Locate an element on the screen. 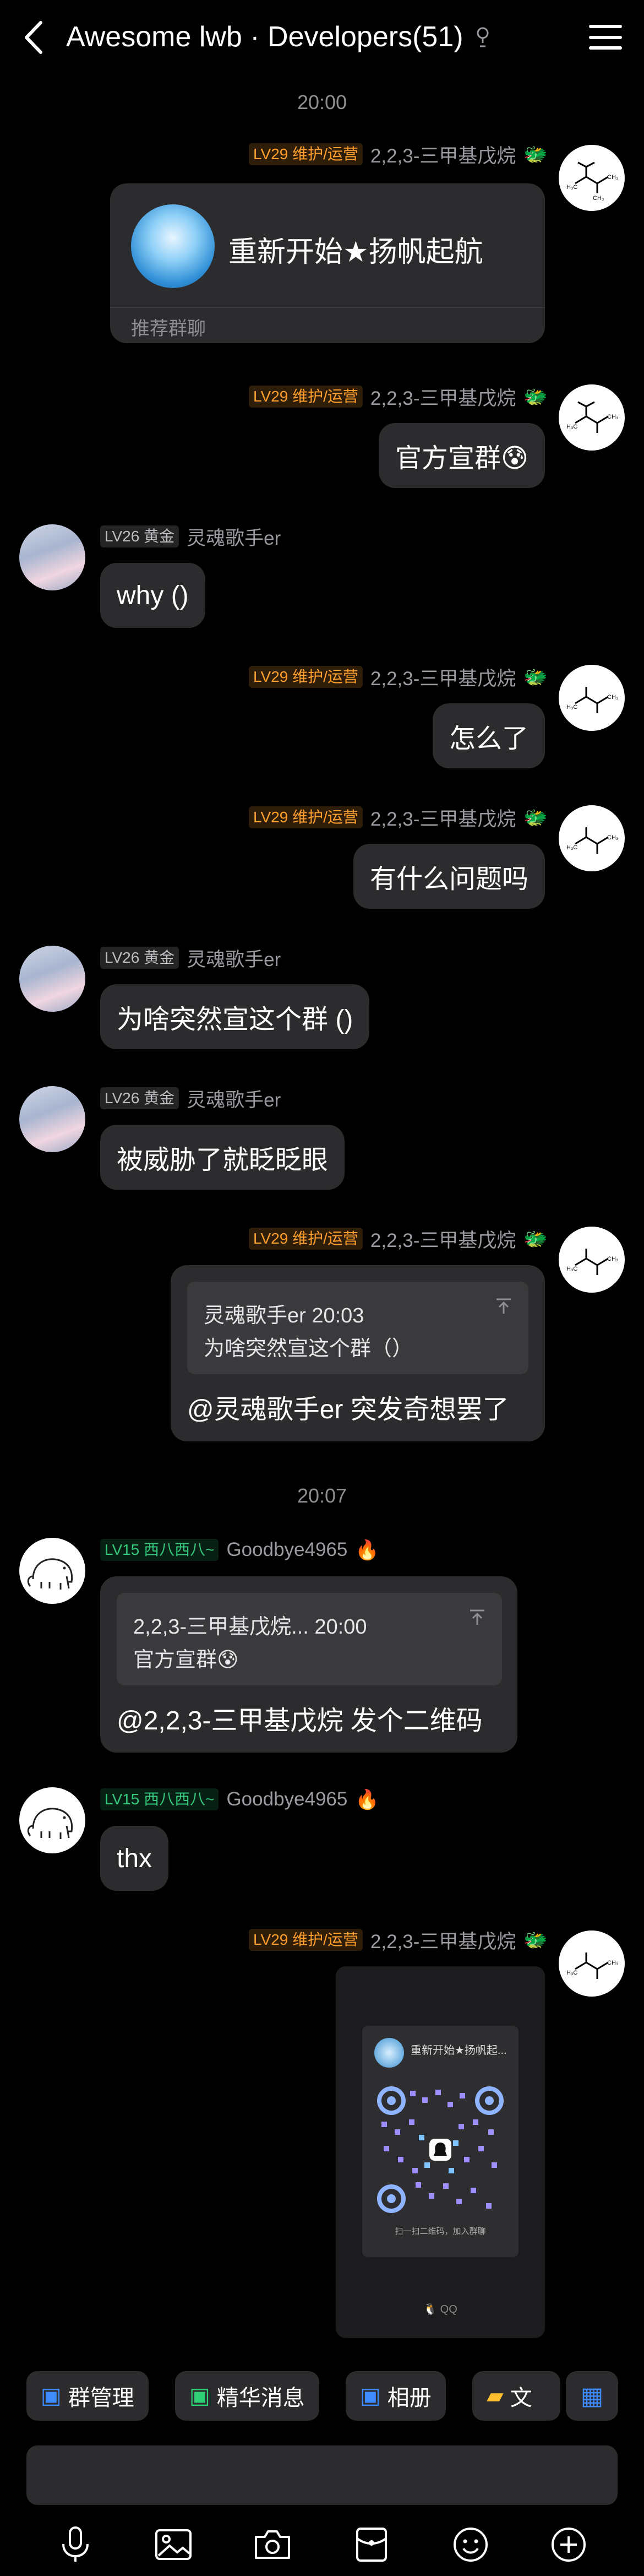 Image resolution: width=644 pixels, height=2576 pixels. back-button is located at coordinates (36, 37).